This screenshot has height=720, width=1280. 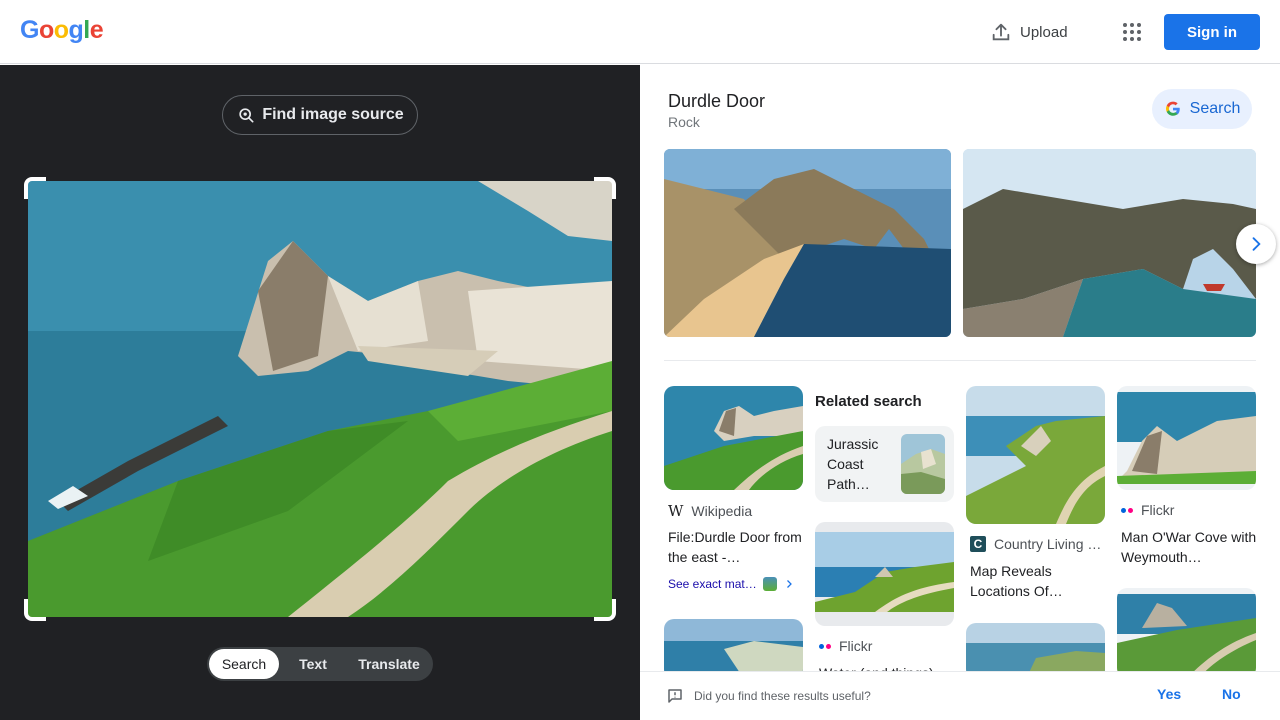 What do you see at coordinates (640, 32) in the screenshot?
I see `top-bar: Google Upload Sign in` at bounding box center [640, 32].